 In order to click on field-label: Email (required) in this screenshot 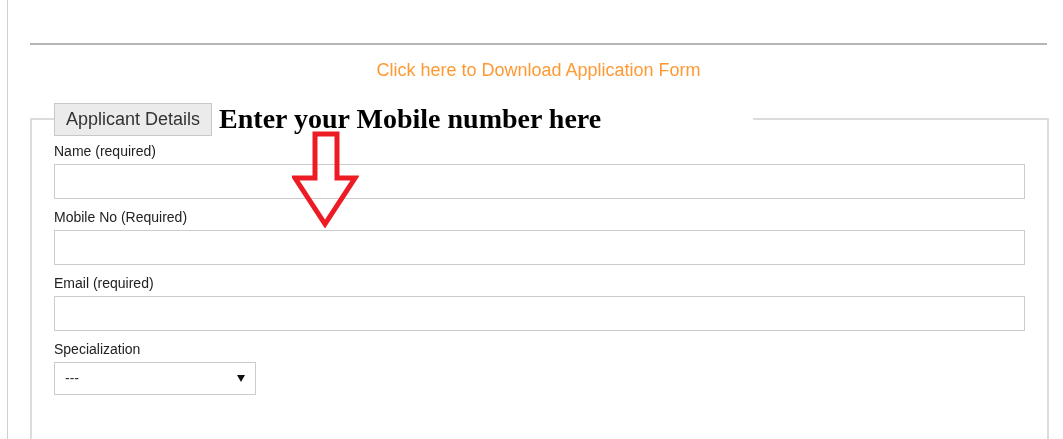, I will do `click(104, 283)`.